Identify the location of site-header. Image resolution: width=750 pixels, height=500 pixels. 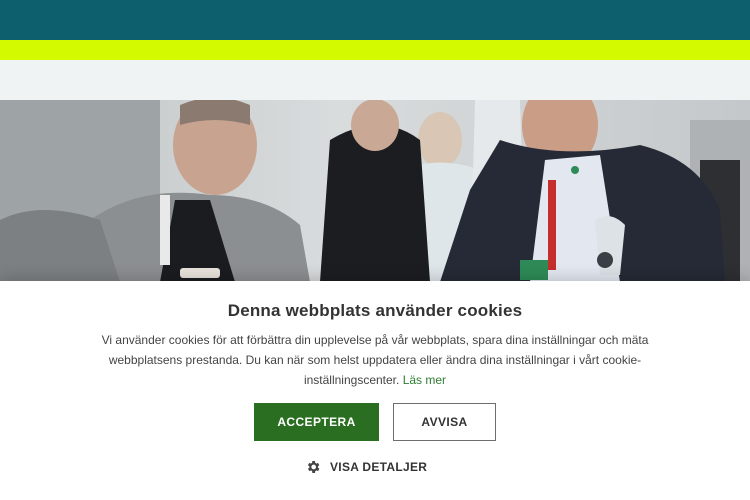
(375, 20).